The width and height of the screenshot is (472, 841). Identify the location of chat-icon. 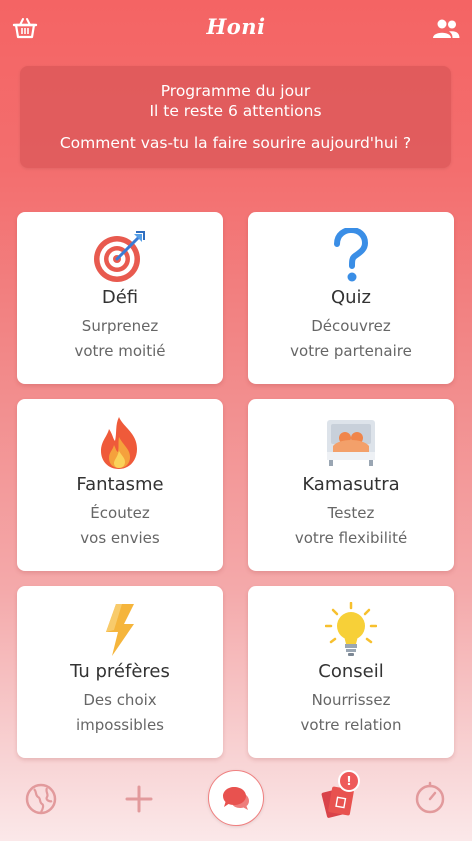
(236, 798).